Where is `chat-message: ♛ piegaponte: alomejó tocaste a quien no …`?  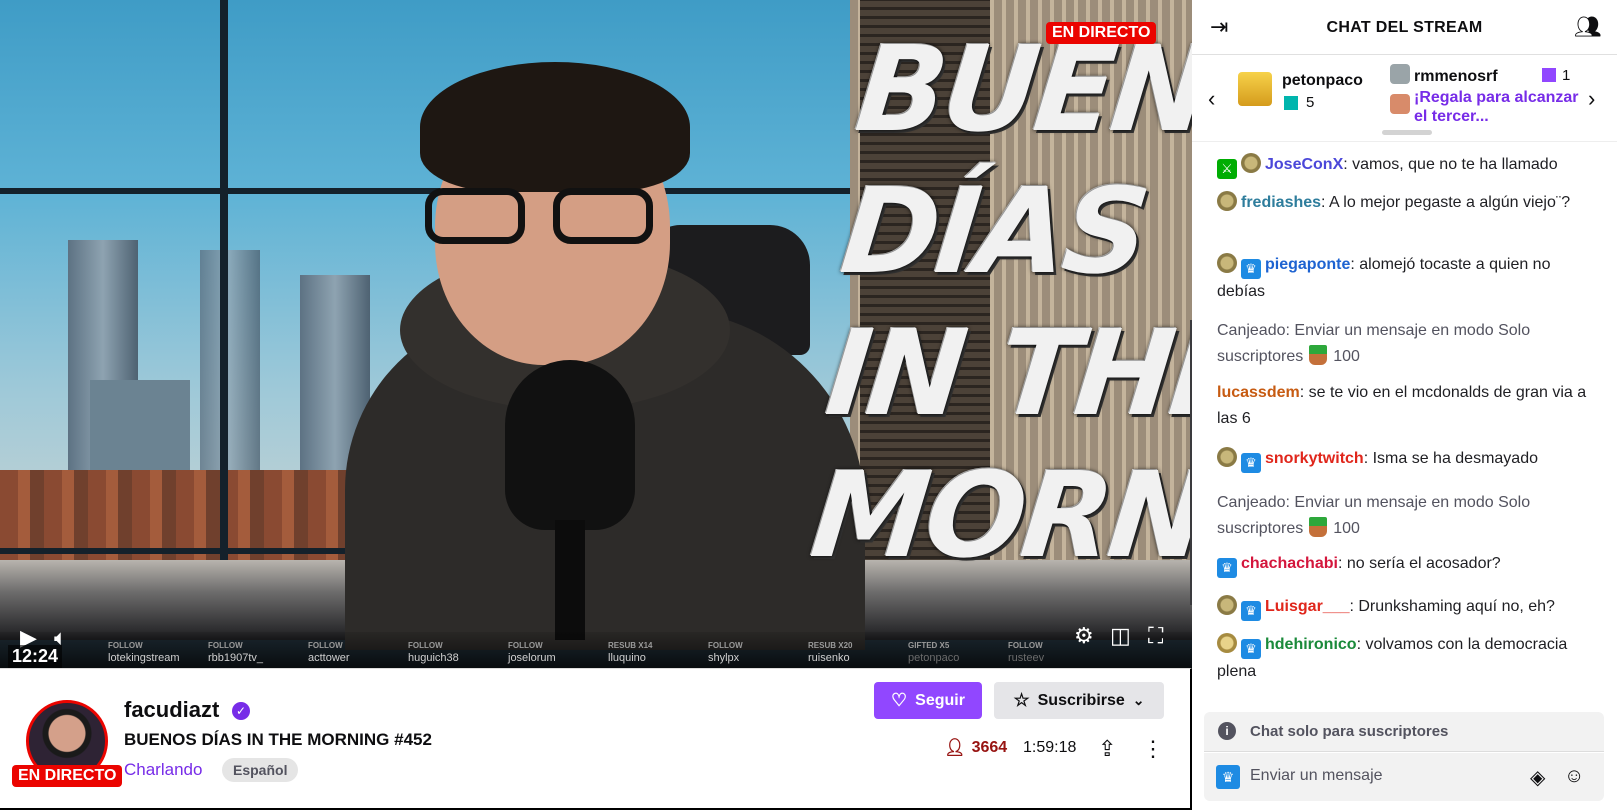 chat-message: ♛ piegaponte: alomejó tocaste a quien no … is located at coordinates (1409, 278).